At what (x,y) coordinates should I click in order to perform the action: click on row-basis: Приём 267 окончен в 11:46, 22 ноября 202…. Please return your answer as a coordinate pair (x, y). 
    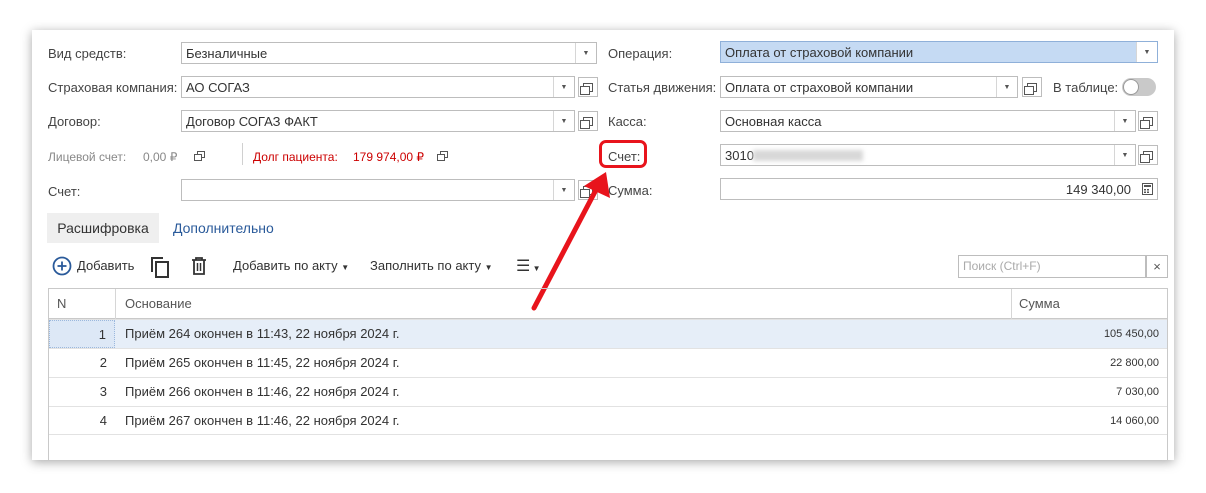
    Looking at the image, I should click on (262, 420).